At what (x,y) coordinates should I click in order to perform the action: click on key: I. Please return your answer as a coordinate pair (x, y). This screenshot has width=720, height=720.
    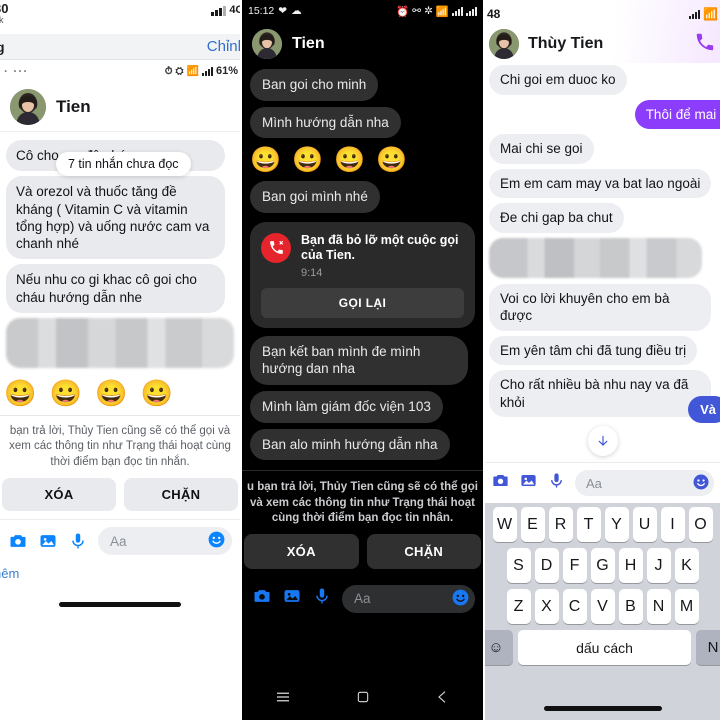
    Looking at the image, I should click on (672, 525).